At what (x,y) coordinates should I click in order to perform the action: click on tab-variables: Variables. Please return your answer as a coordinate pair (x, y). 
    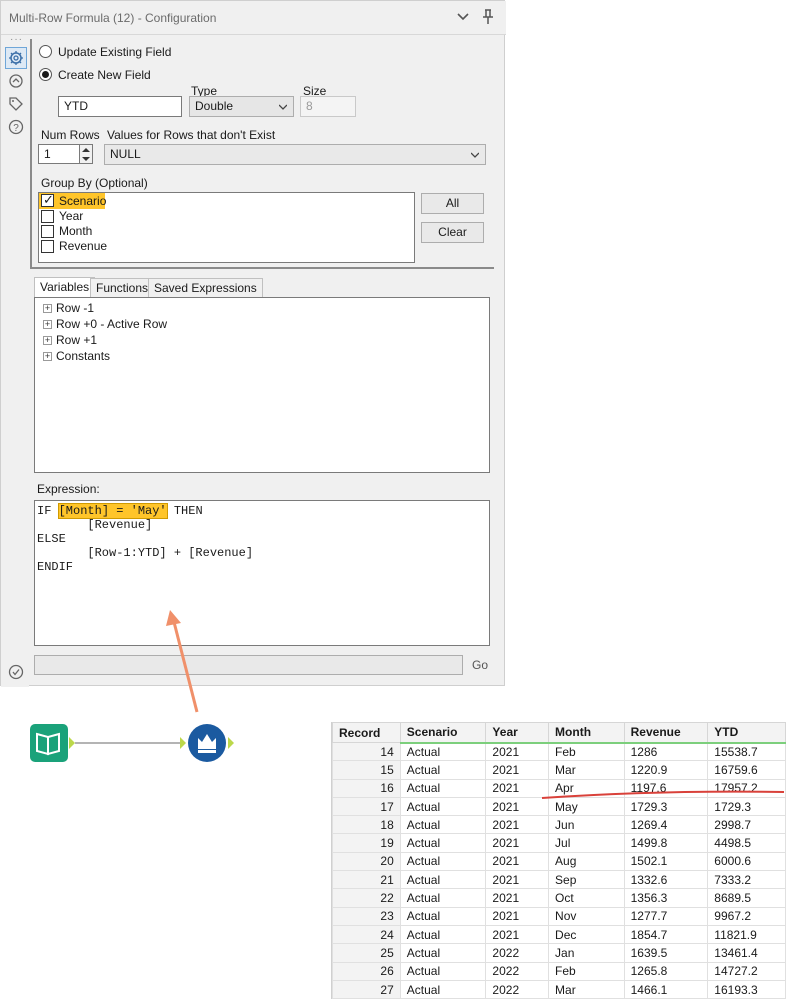
    Looking at the image, I should click on (65, 287).